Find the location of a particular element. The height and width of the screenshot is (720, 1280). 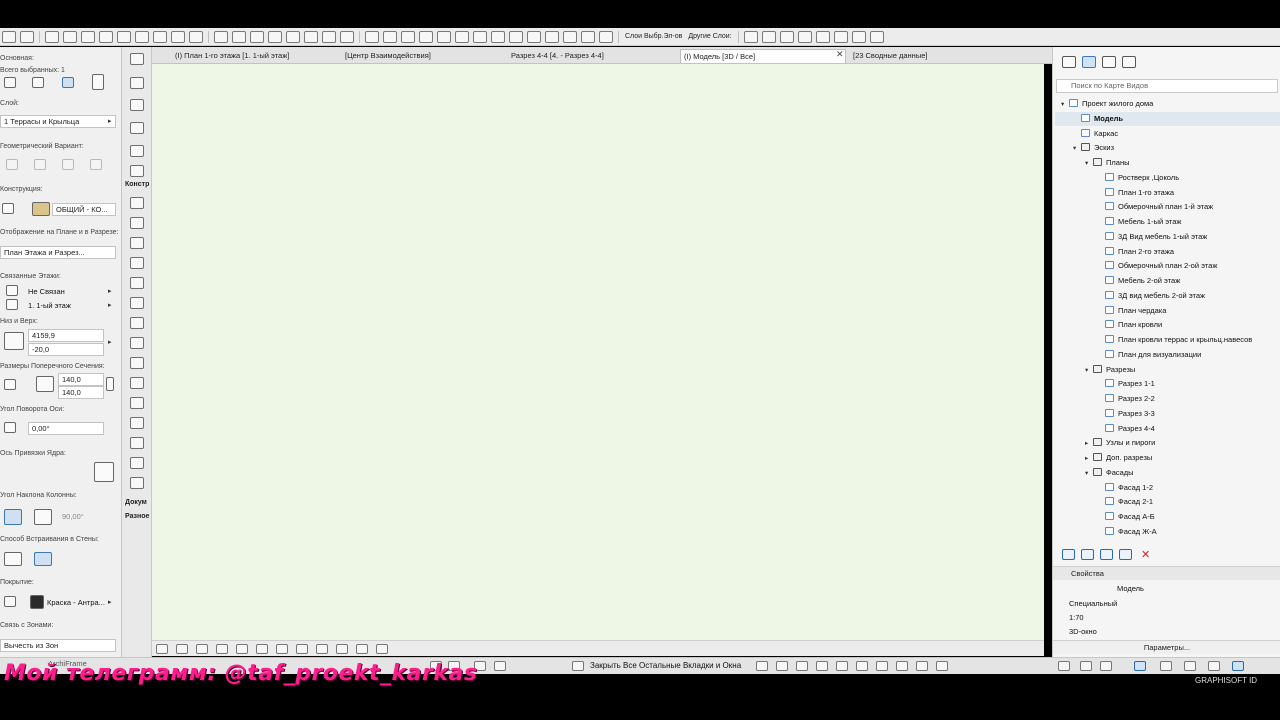

layer-combo-icon is located at coordinates (858, 36).